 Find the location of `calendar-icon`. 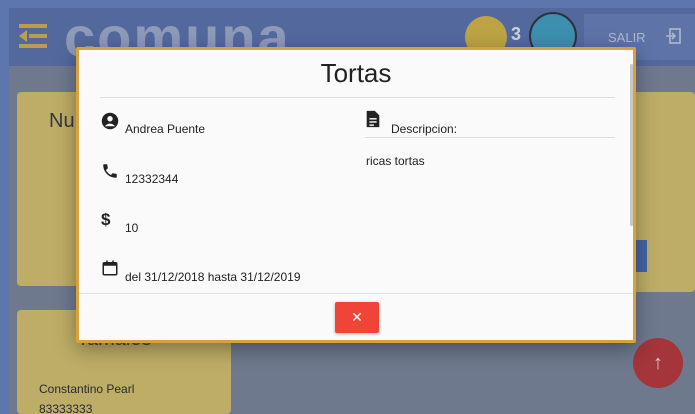

calendar-icon is located at coordinates (111, 269).